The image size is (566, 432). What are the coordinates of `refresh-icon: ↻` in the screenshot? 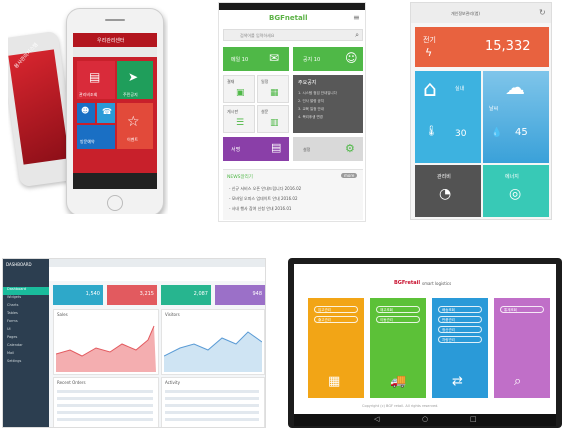 It's located at (542, 12).